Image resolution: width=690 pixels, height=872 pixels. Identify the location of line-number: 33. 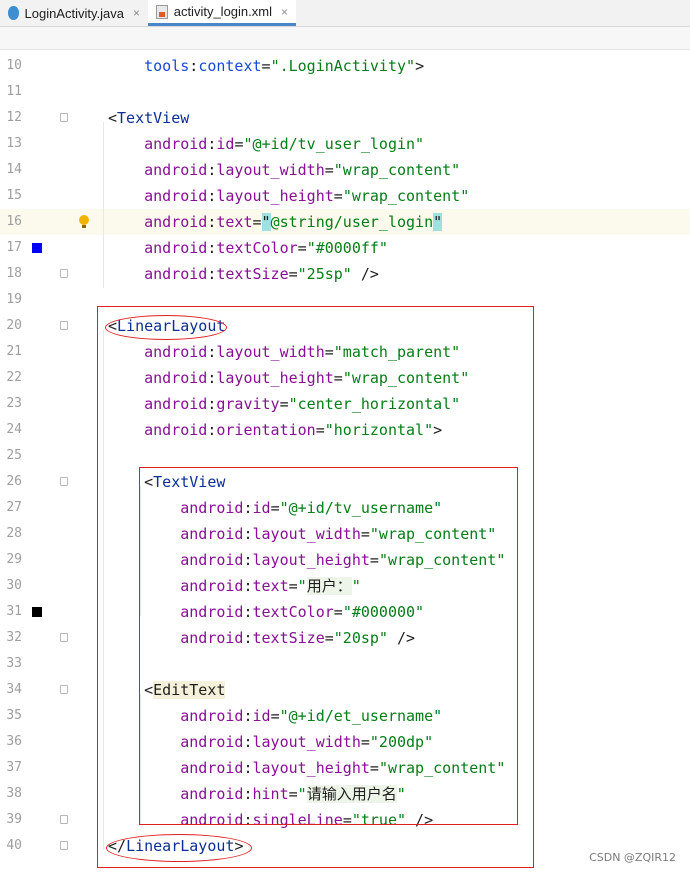
(14, 663).